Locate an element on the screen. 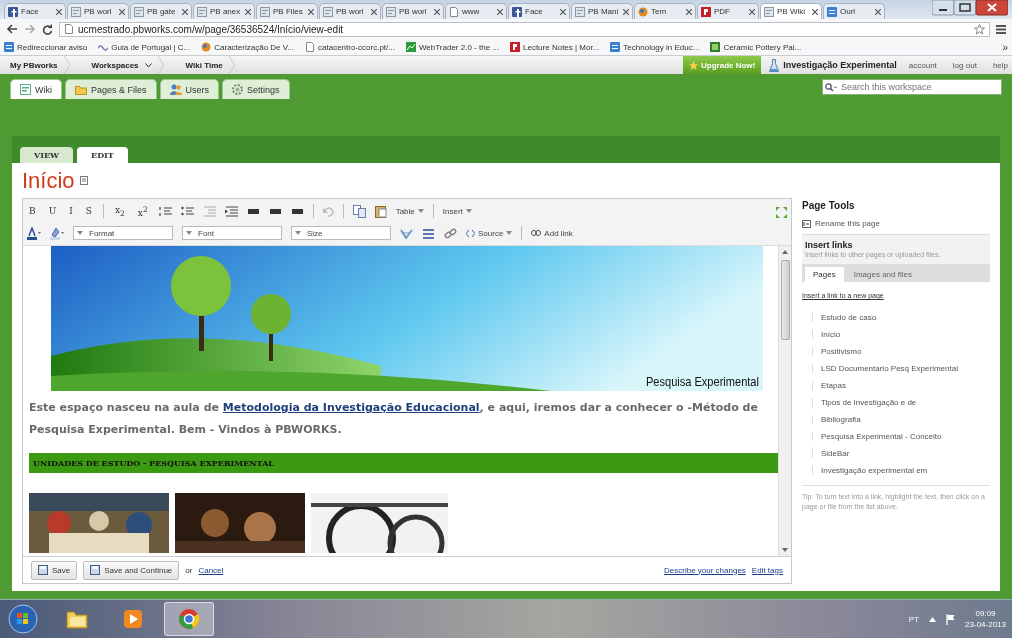  address-field: ucmestrado.pbworks.com/w/page/36536524/Início/view-edit is located at coordinates (524, 29).